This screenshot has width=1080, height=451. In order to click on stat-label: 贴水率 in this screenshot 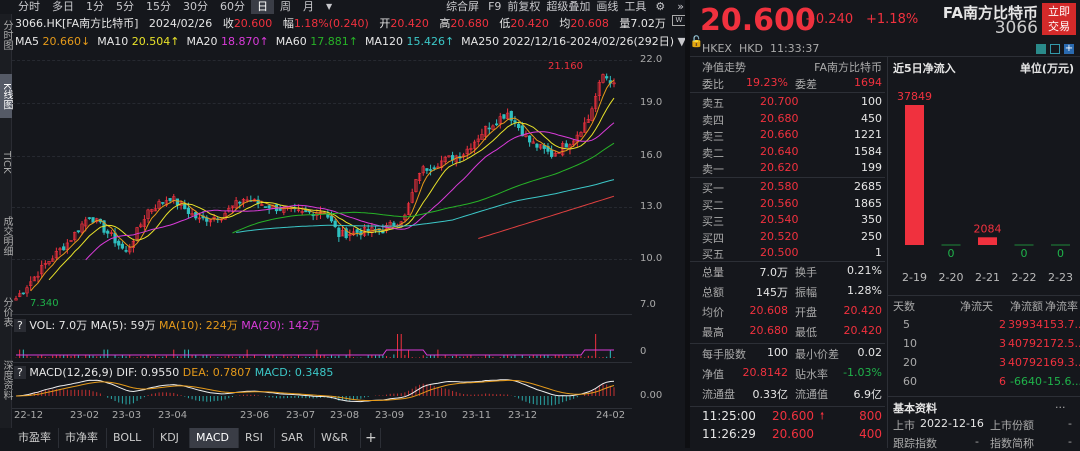, I will do `click(811, 374)`.